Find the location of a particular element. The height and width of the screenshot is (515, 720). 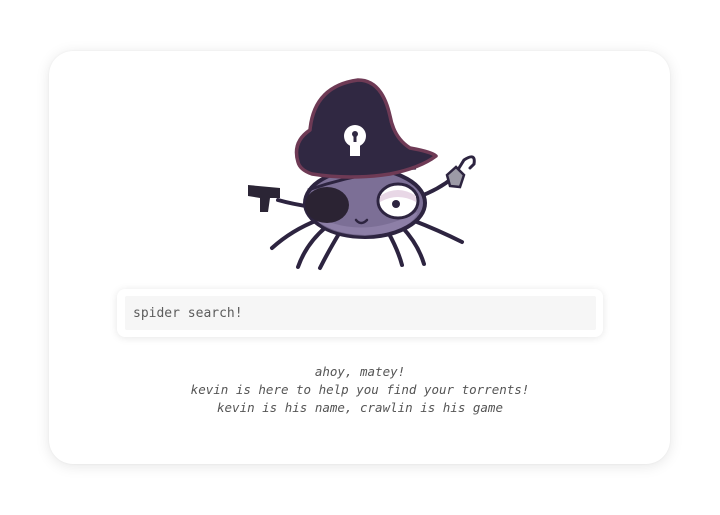

search-box is located at coordinates (360, 313).